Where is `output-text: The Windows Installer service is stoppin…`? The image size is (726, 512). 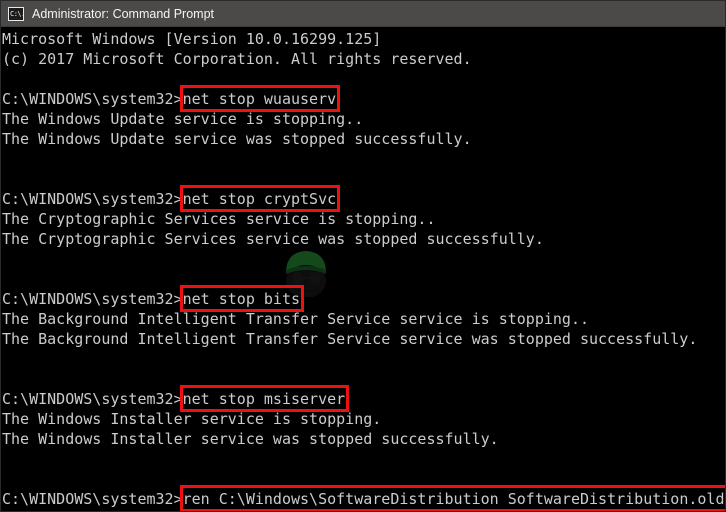 output-text: The Windows Installer service is stoppin… is located at coordinates (192, 419).